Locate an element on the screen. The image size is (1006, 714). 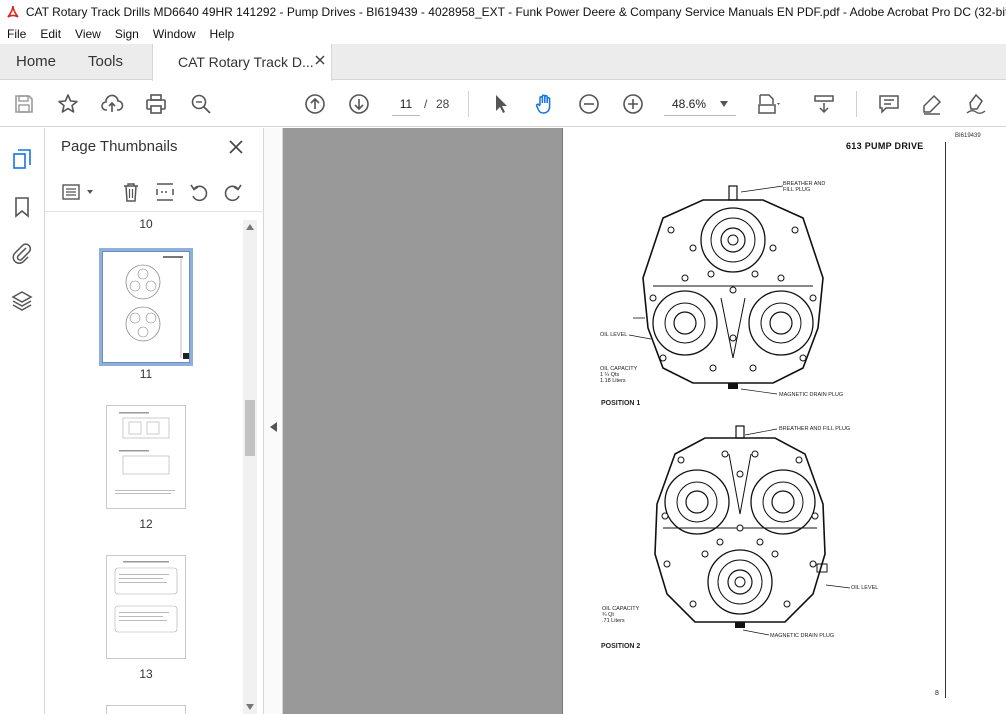
close-panel-icon is located at coordinates (236, 147).